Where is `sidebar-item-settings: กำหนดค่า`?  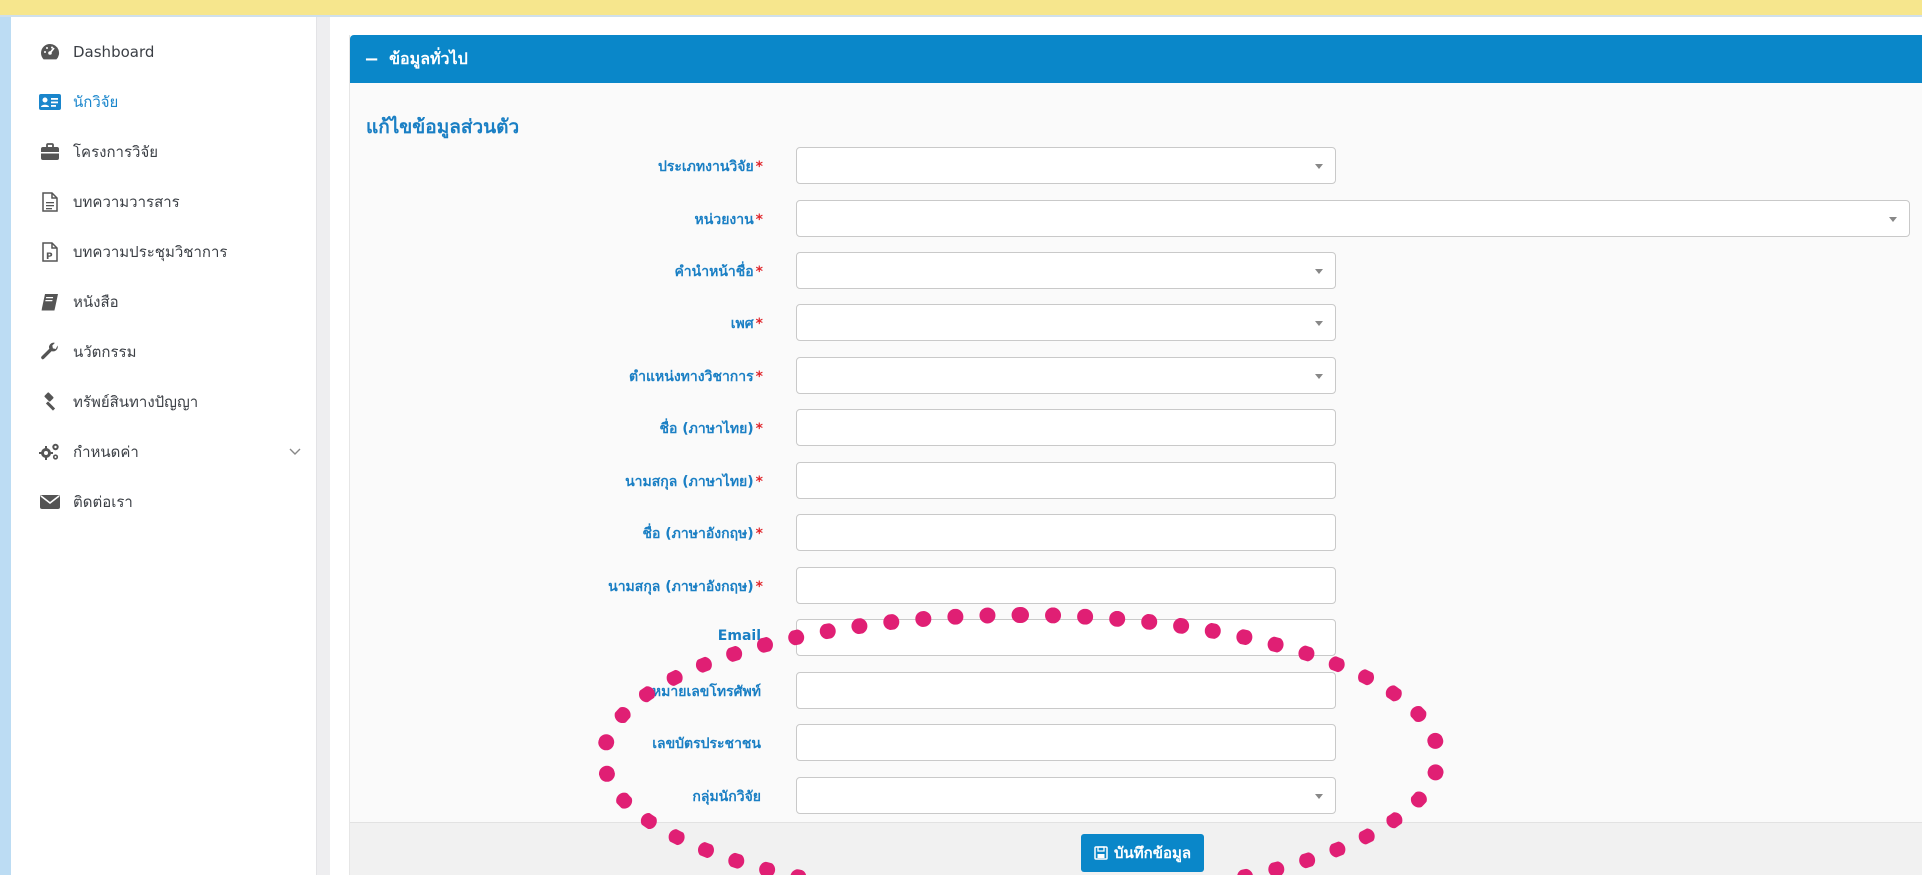 sidebar-item-settings: กำหนดค่า is located at coordinates (171, 452).